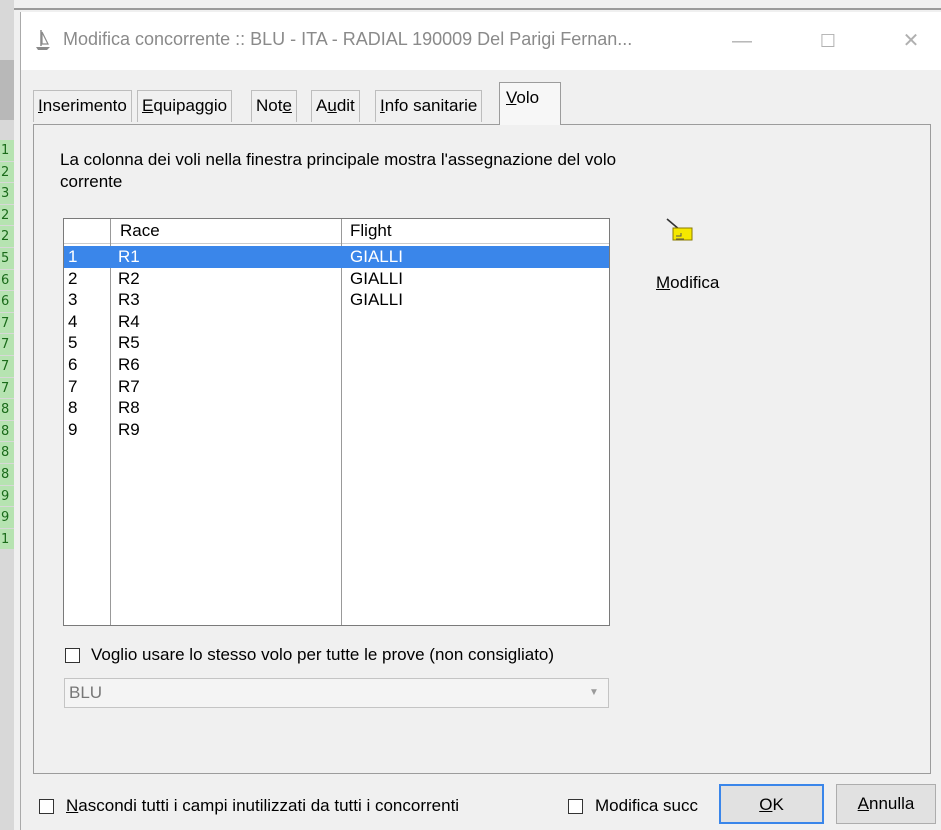 The height and width of the screenshot is (830, 941). I want to click on hide-fields-checkbox, so click(46, 806).